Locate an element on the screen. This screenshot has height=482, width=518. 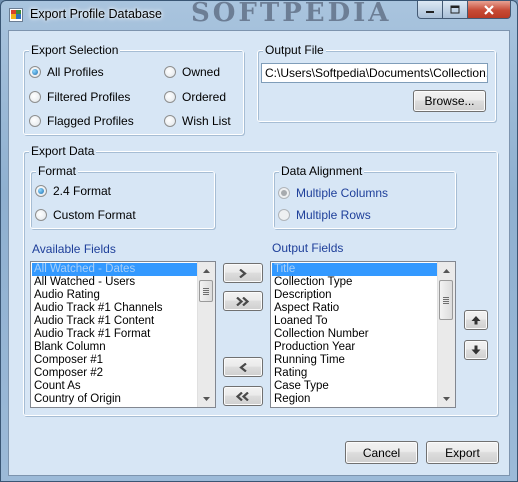
list-item: Rating is located at coordinates (354, 373).